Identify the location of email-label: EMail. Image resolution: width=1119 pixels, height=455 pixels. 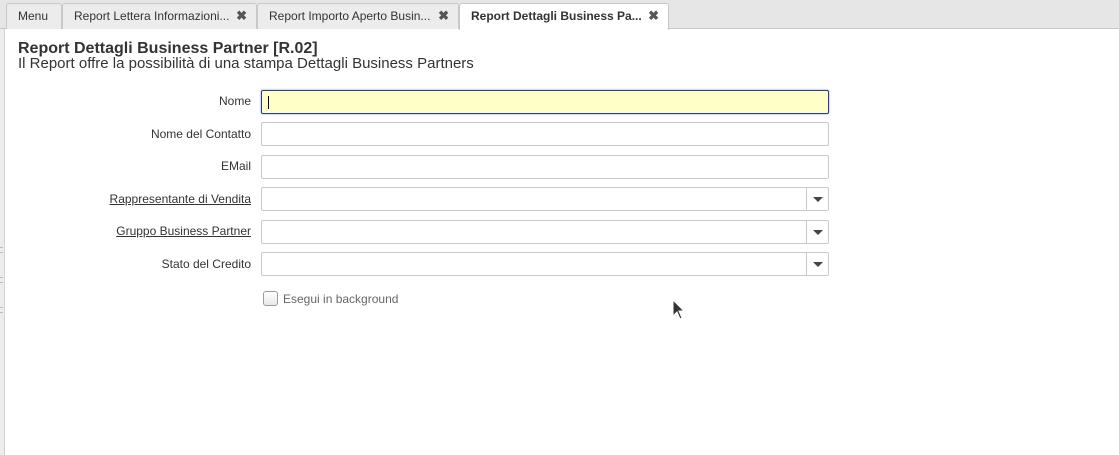
(235, 166).